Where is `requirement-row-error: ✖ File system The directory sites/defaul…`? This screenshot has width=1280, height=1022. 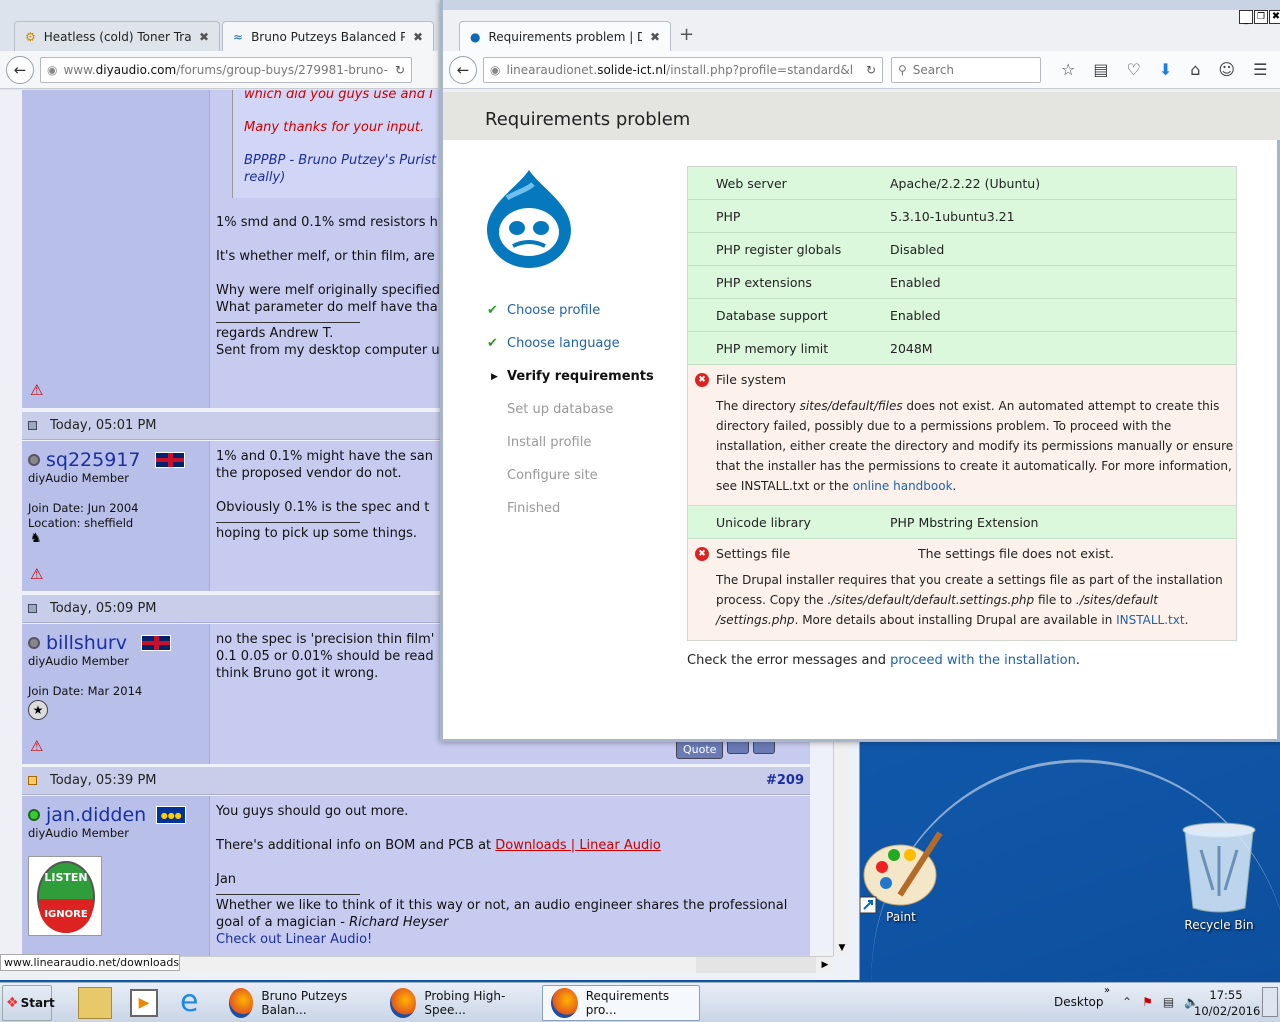
requirement-row-error: ✖ File system The directory sites/defaul… is located at coordinates (962, 435).